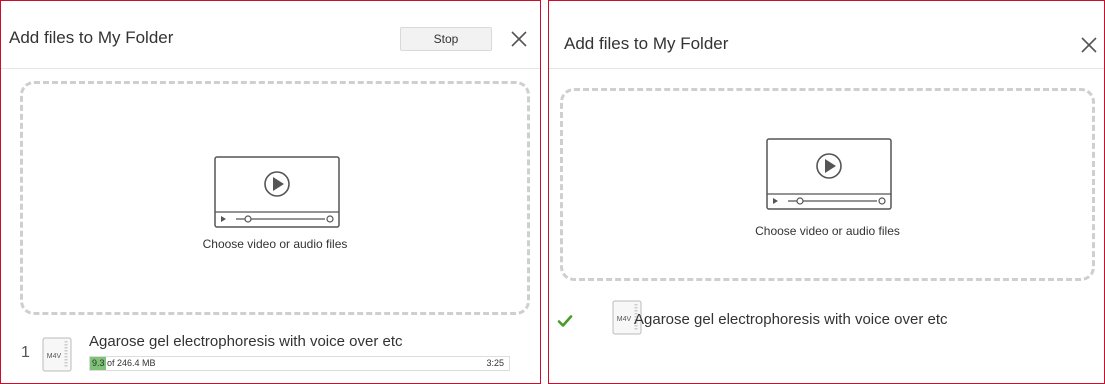 The width and height of the screenshot is (1105, 384). What do you see at coordinates (270, 35) in the screenshot?
I see `dialog-header: Add files to My Folder Stop` at bounding box center [270, 35].